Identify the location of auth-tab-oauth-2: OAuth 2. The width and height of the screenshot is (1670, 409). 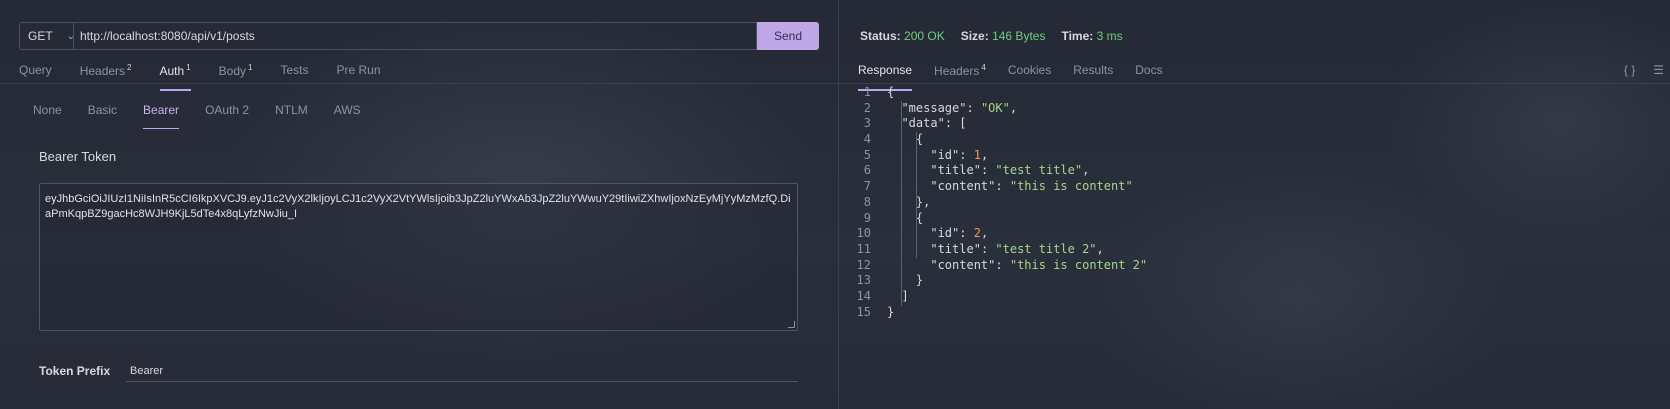
(227, 114).